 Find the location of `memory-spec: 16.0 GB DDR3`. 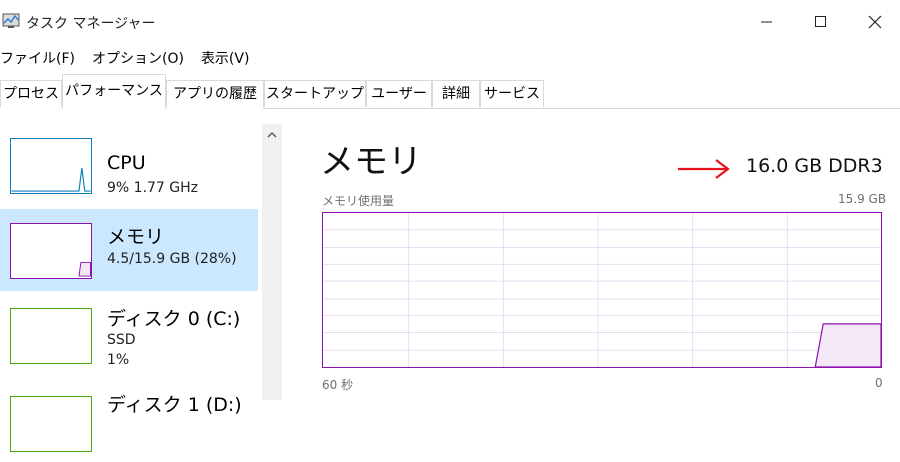

memory-spec: 16.0 GB DDR3 is located at coordinates (814, 166).